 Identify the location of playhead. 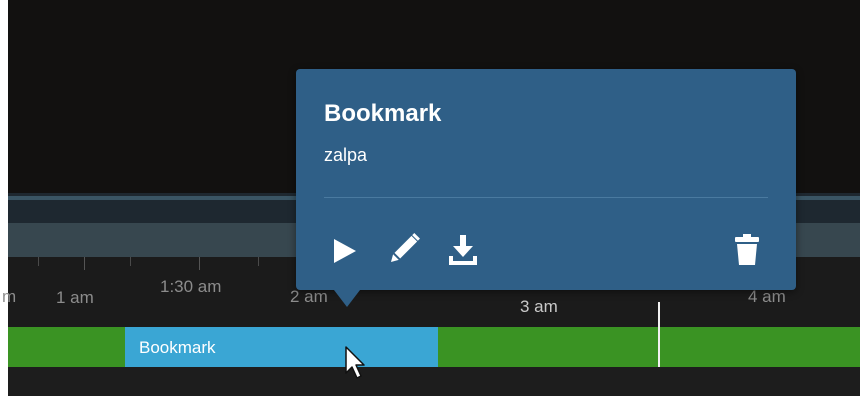
(659, 334).